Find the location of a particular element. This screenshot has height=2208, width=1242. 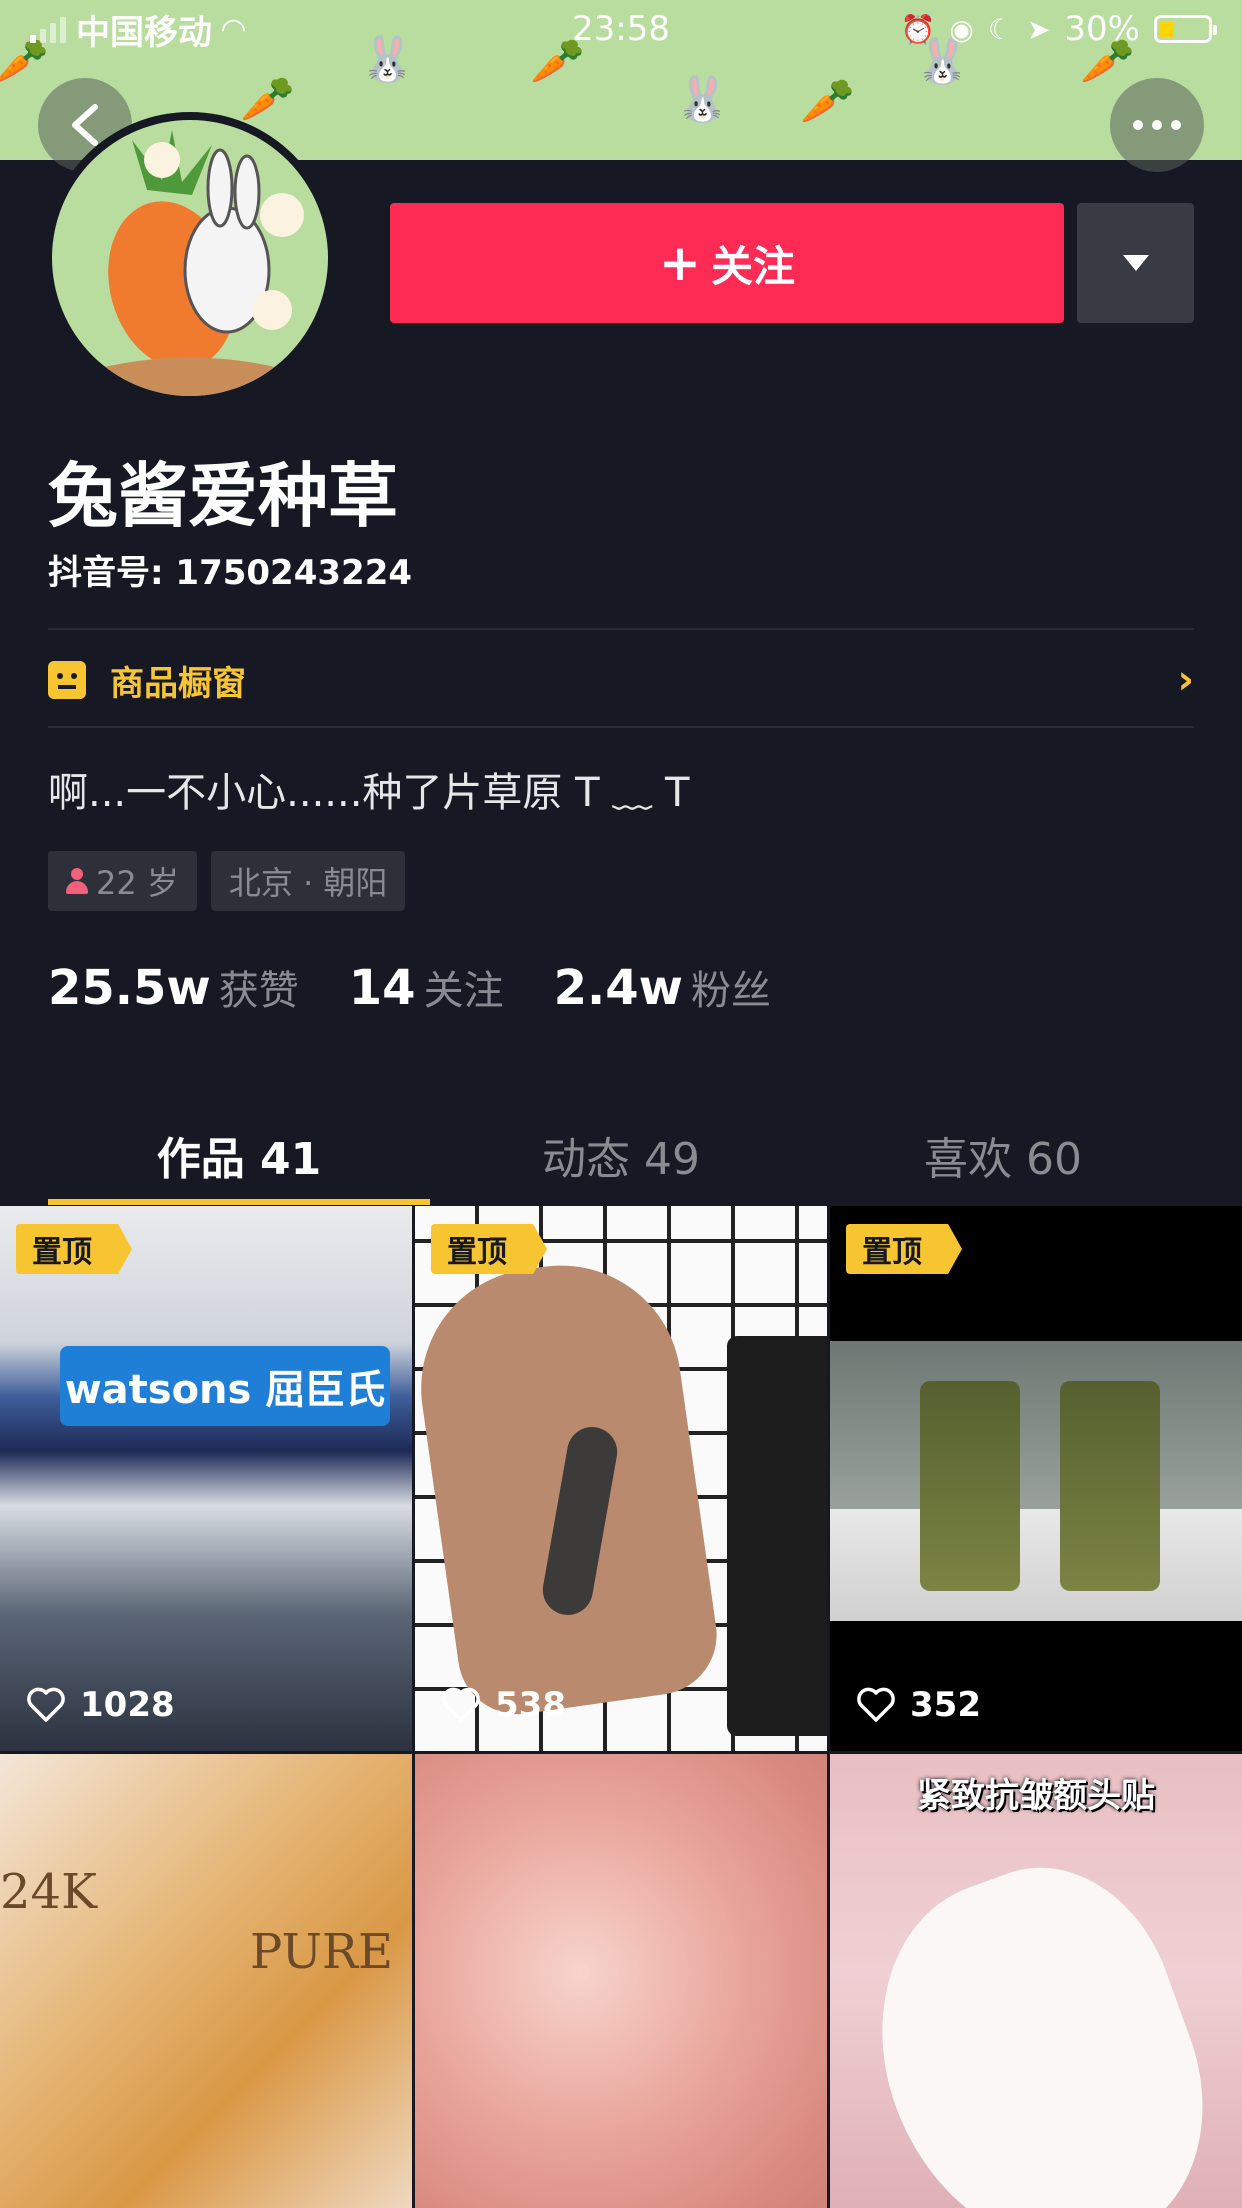

bunny-decoration: 🐰 is located at coordinates (702, 99).